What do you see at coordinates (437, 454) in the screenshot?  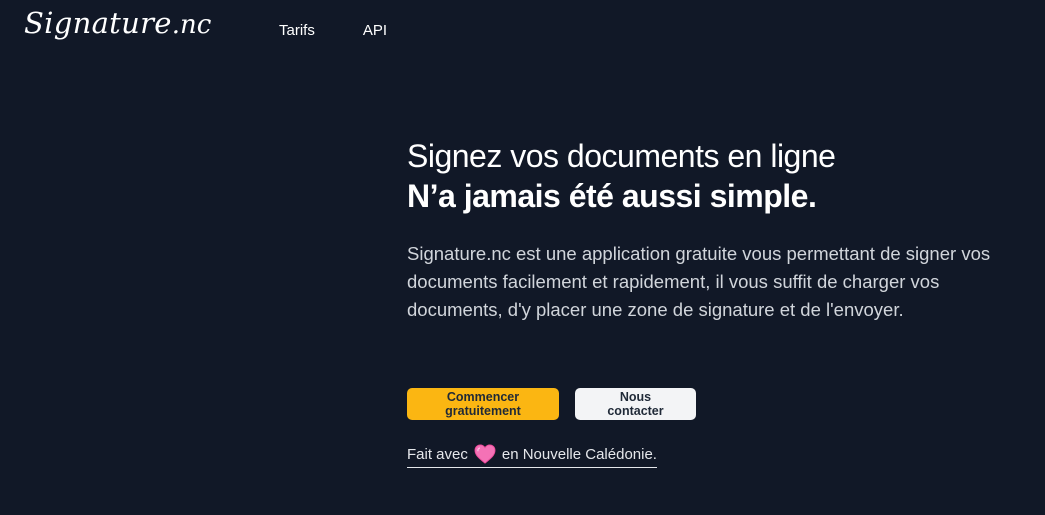 I see `made-with-prefix: Fait avec` at bounding box center [437, 454].